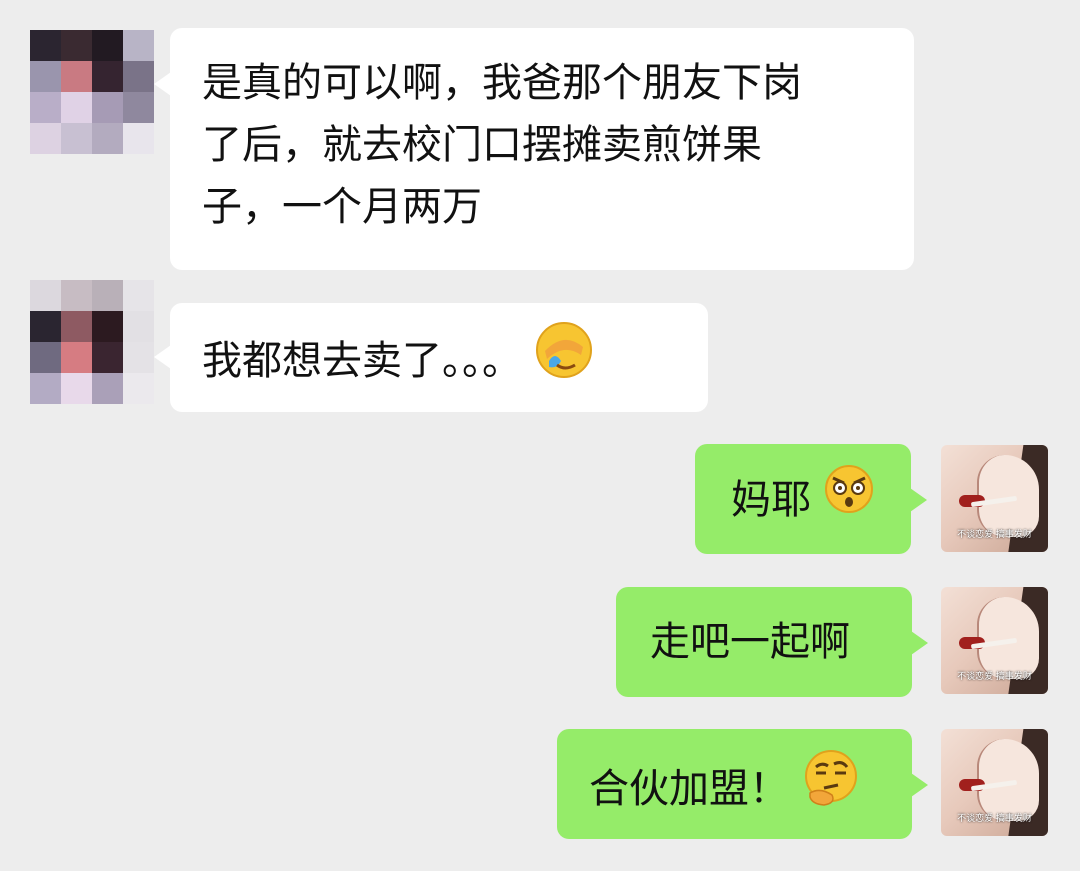 This screenshot has height=871, width=1080. Describe the element at coordinates (689, 789) in the screenshot. I see `message-text: 合伙加盟！` at that location.